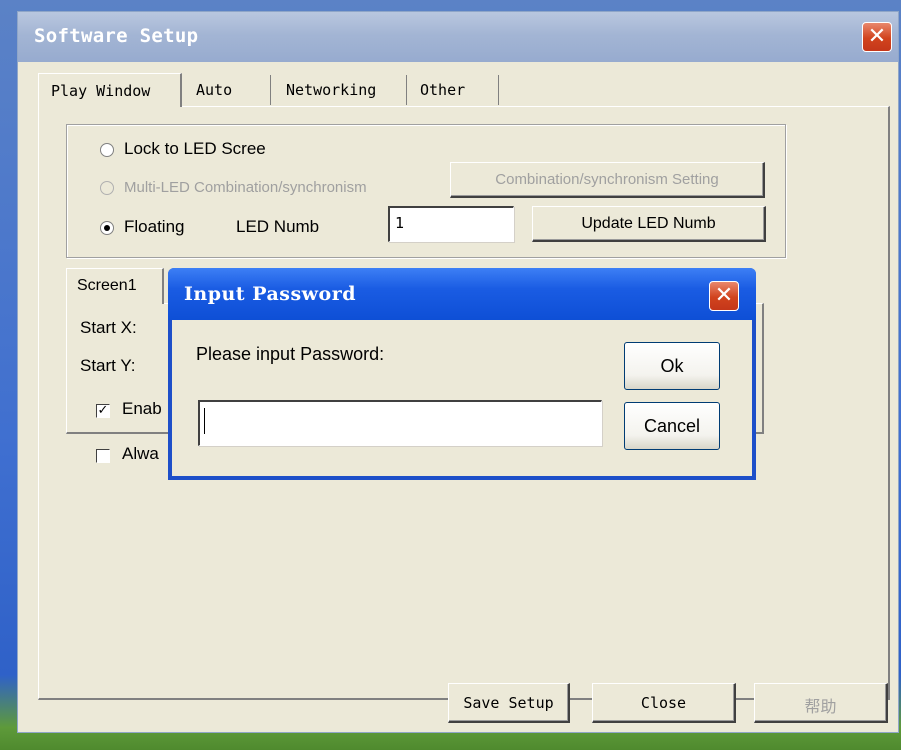 The width and height of the screenshot is (901, 750). Describe the element at coordinates (400, 223) in the screenshot. I see `led-numb-value: 1` at that location.